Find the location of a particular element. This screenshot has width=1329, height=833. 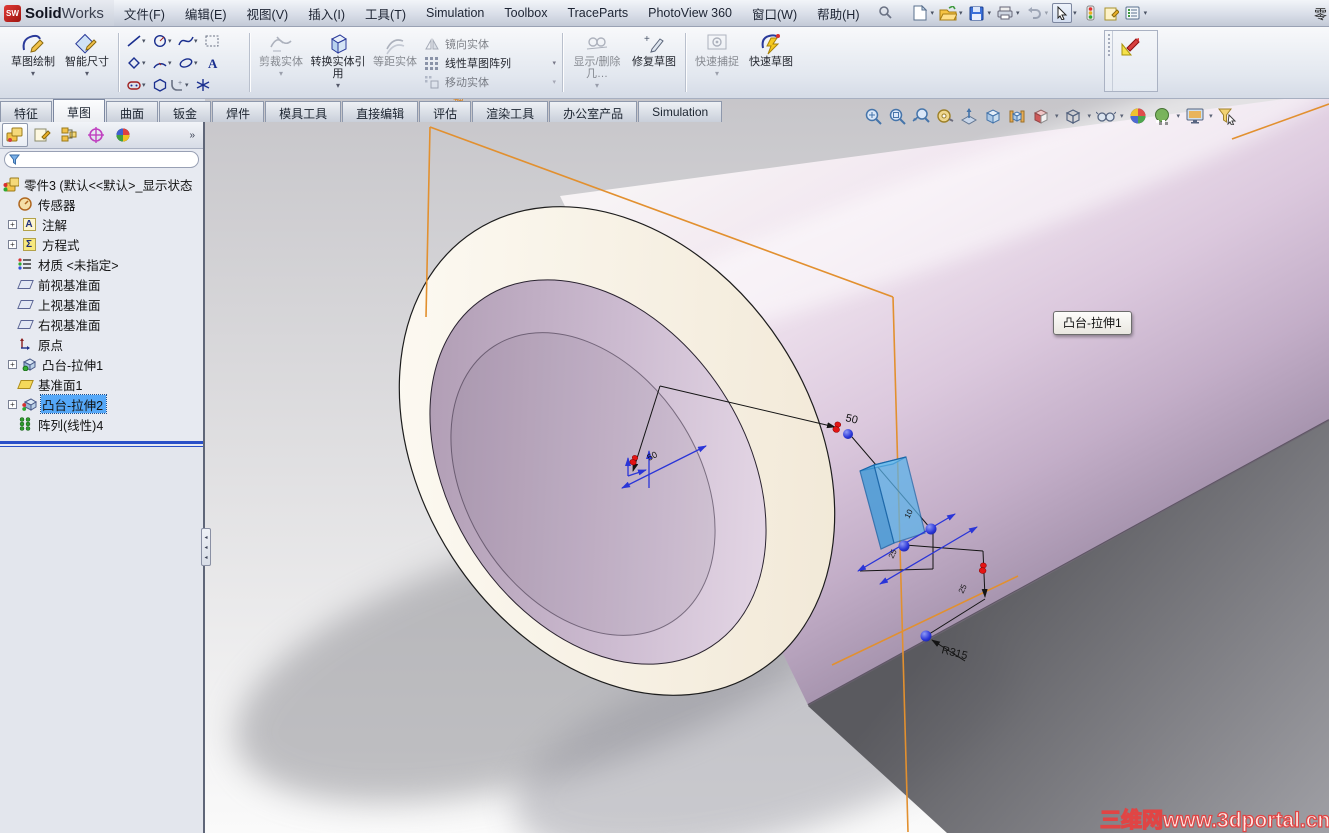

menu-photoview: PhotoView 360 is located at coordinates (690, 13).